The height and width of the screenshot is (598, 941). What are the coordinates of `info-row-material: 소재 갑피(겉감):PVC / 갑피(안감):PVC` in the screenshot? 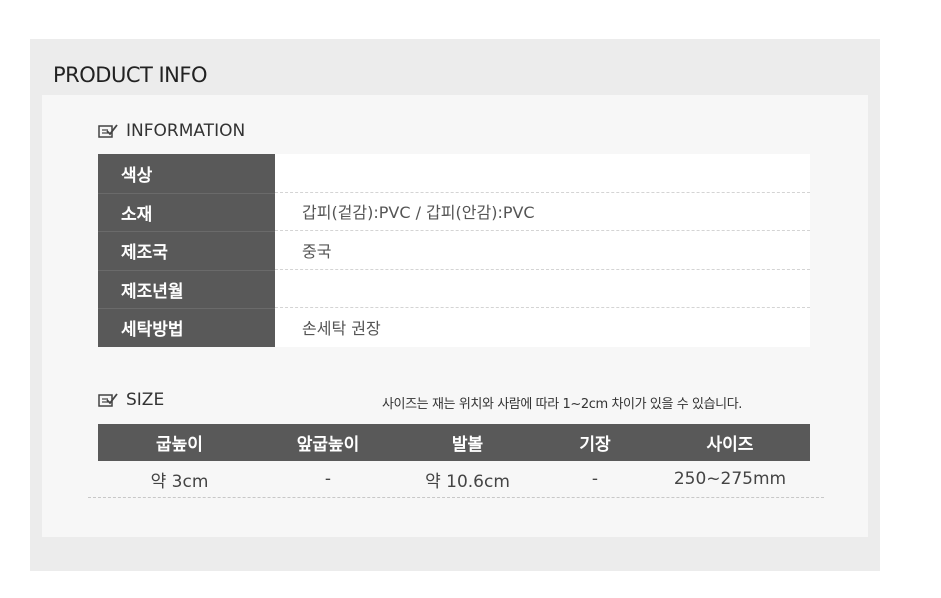 It's located at (454, 211).